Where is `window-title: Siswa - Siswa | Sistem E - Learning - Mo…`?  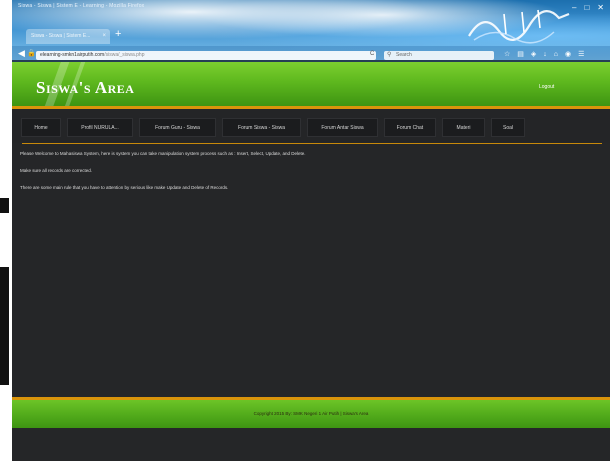 window-title: Siswa - Siswa | Sistem E - Learning - Mo… is located at coordinates (81, 6).